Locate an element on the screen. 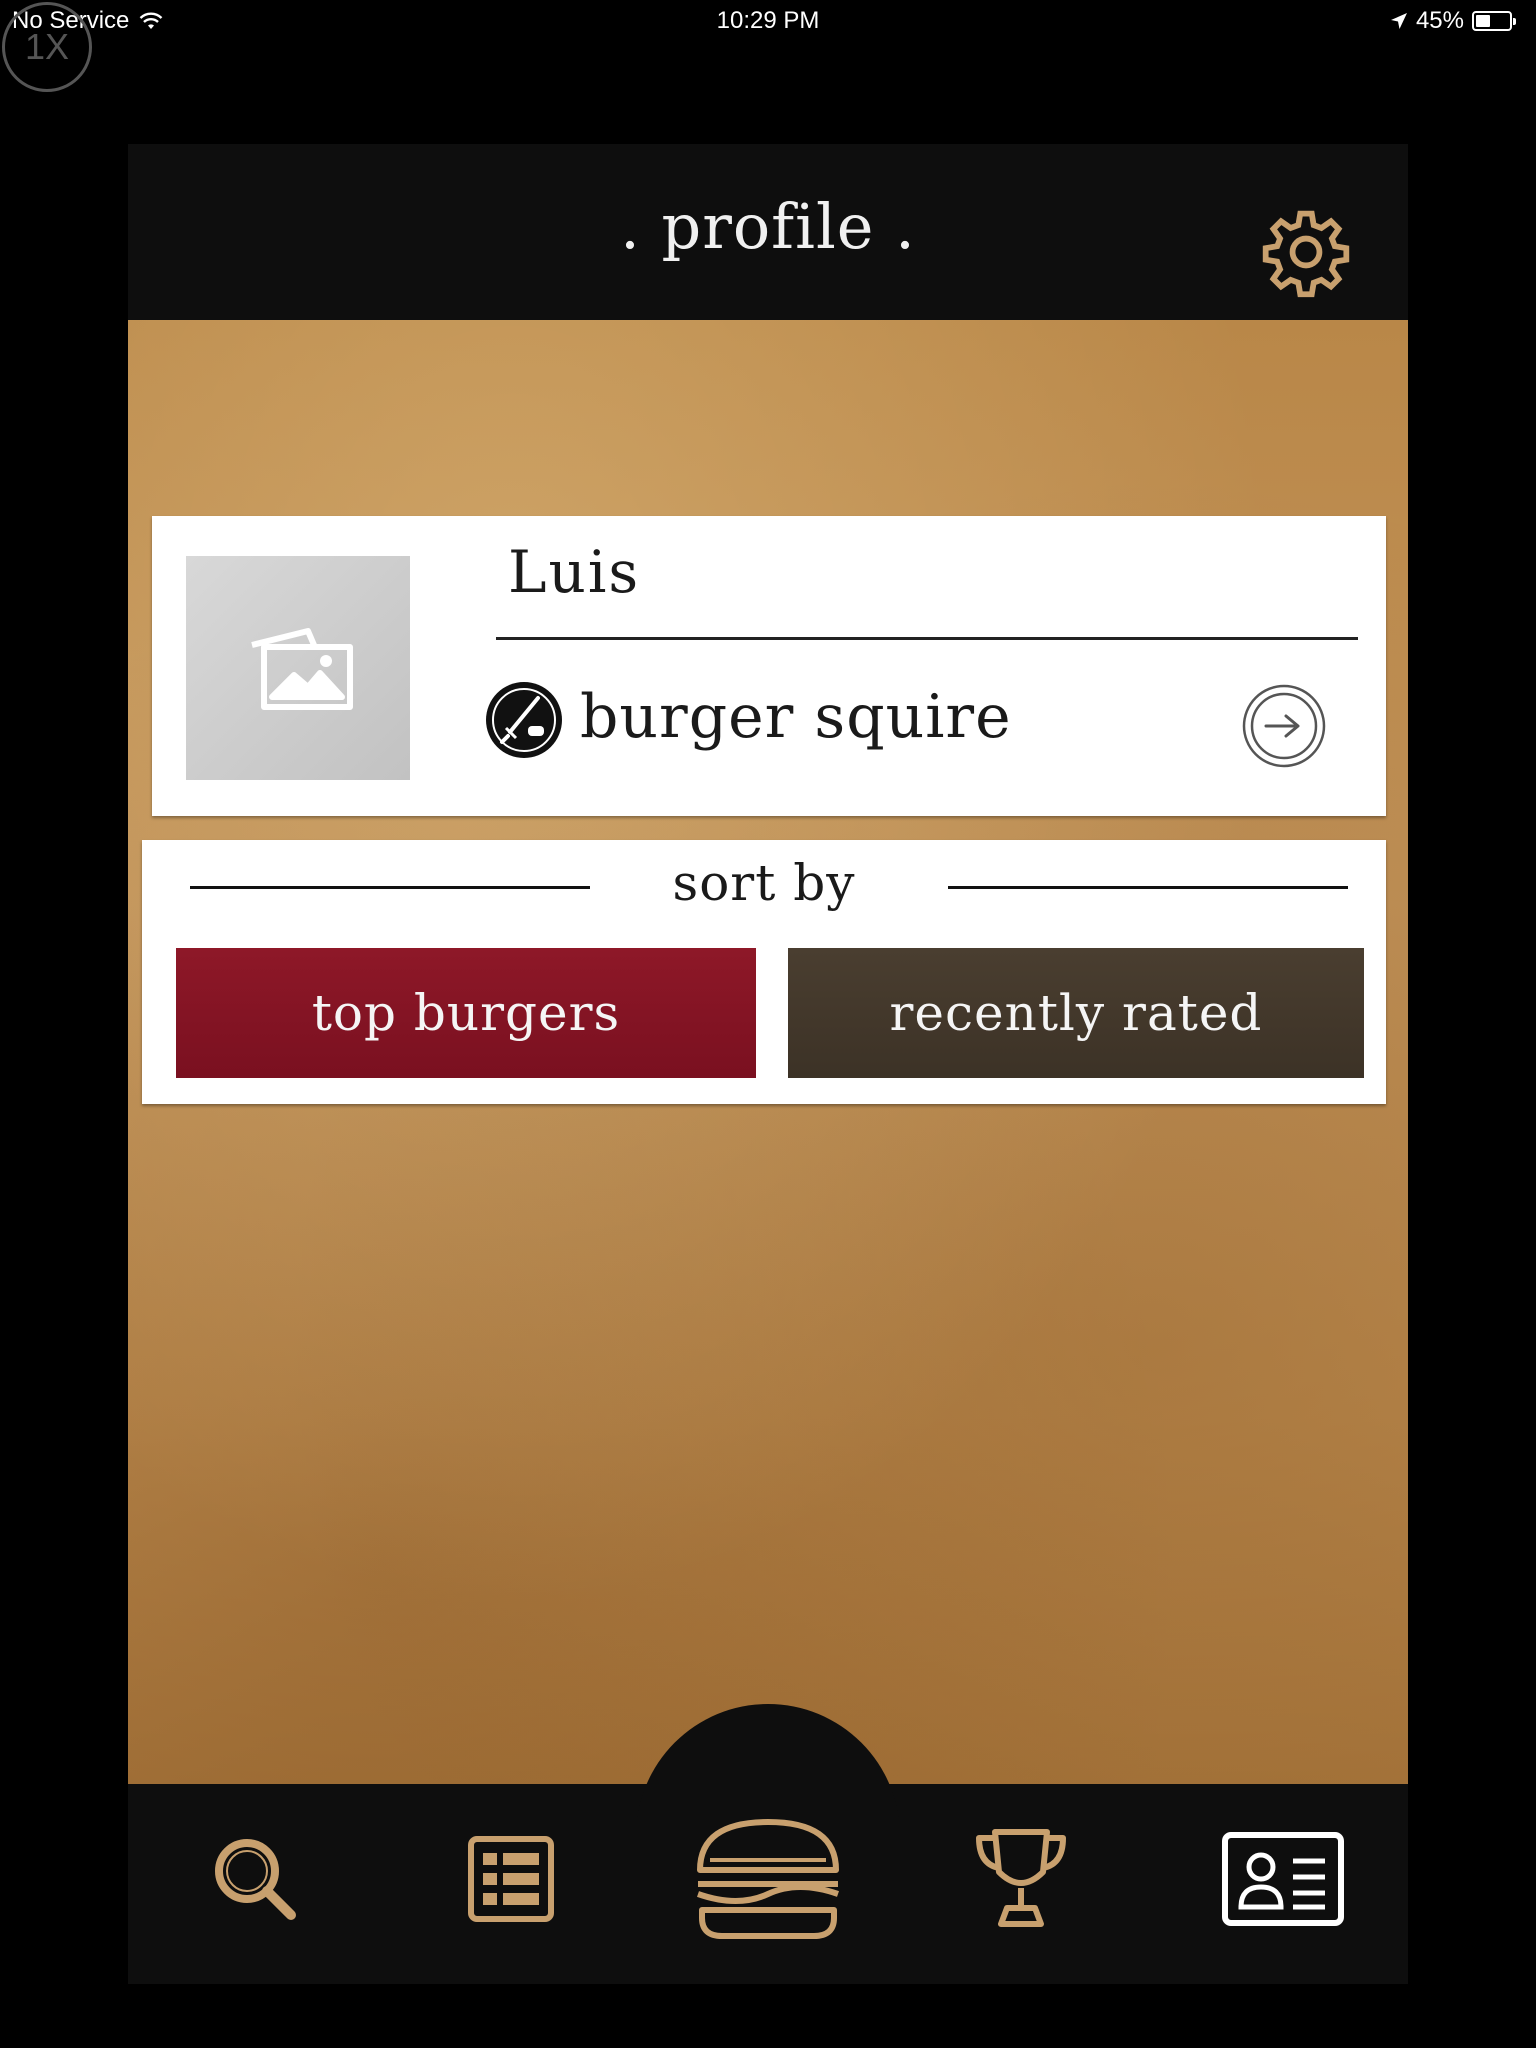 This screenshot has width=1536, height=2048. sort-label: sort by is located at coordinates (764, 883).